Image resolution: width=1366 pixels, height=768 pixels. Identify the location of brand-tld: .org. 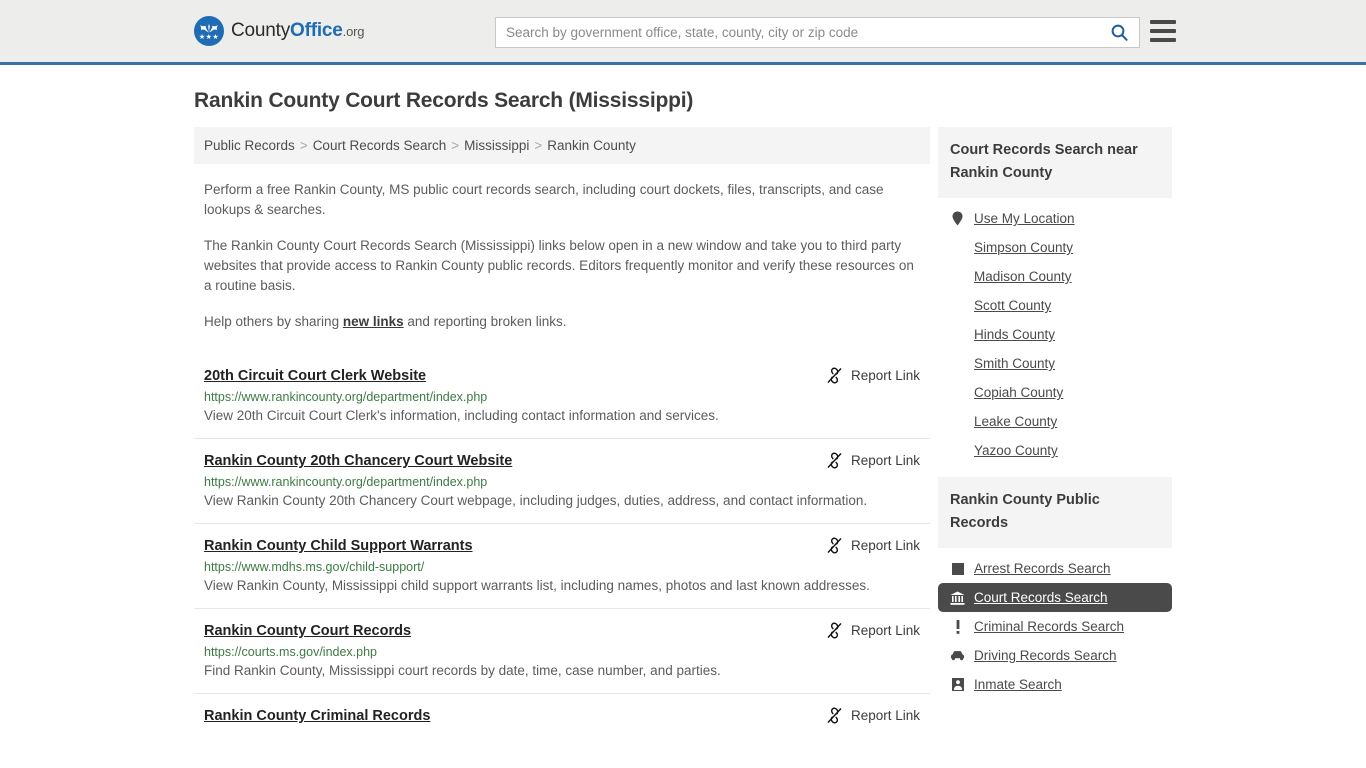
(353, 31).